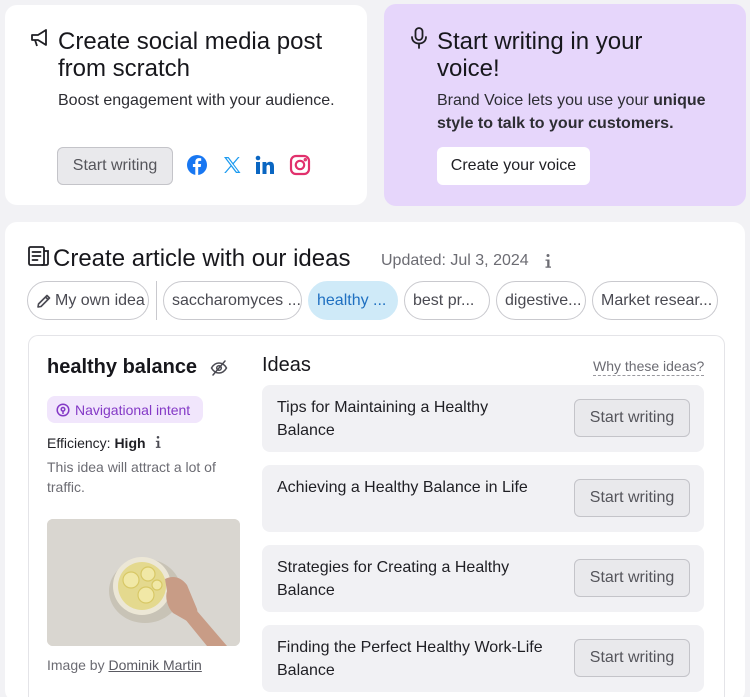 The height and width of the screenshot is (697, 750). I want to click on microphone-icon, so click(419, 38).